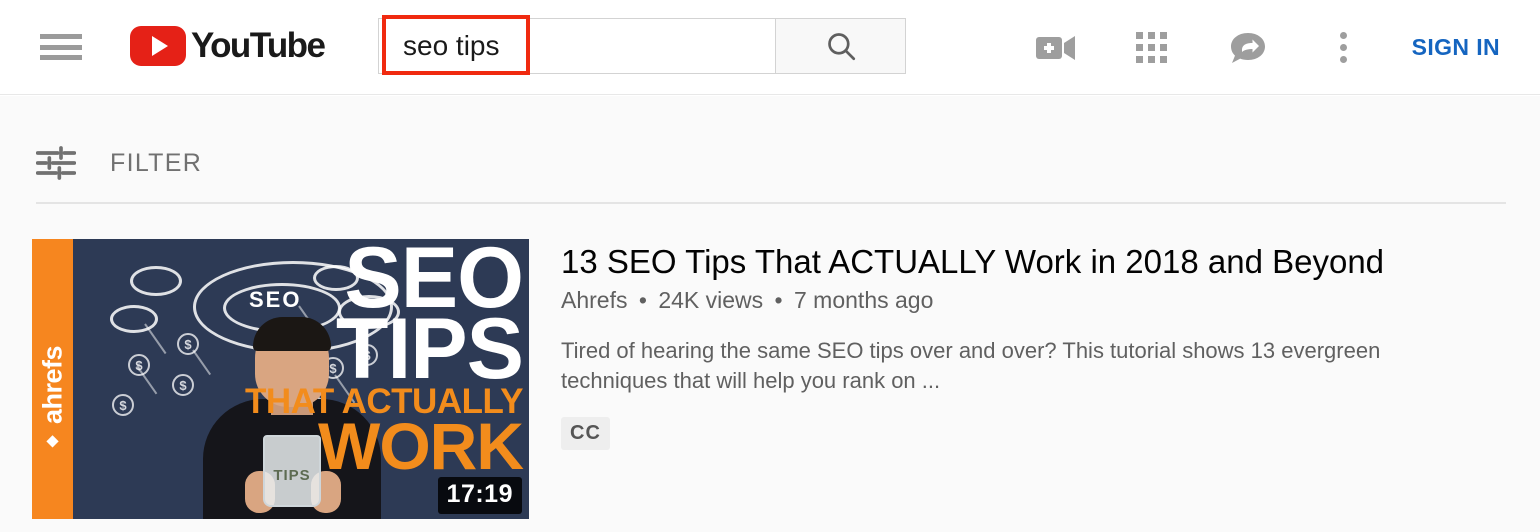  I want to click on ahrefs-mark-icon: ◆, so click(52, 441).